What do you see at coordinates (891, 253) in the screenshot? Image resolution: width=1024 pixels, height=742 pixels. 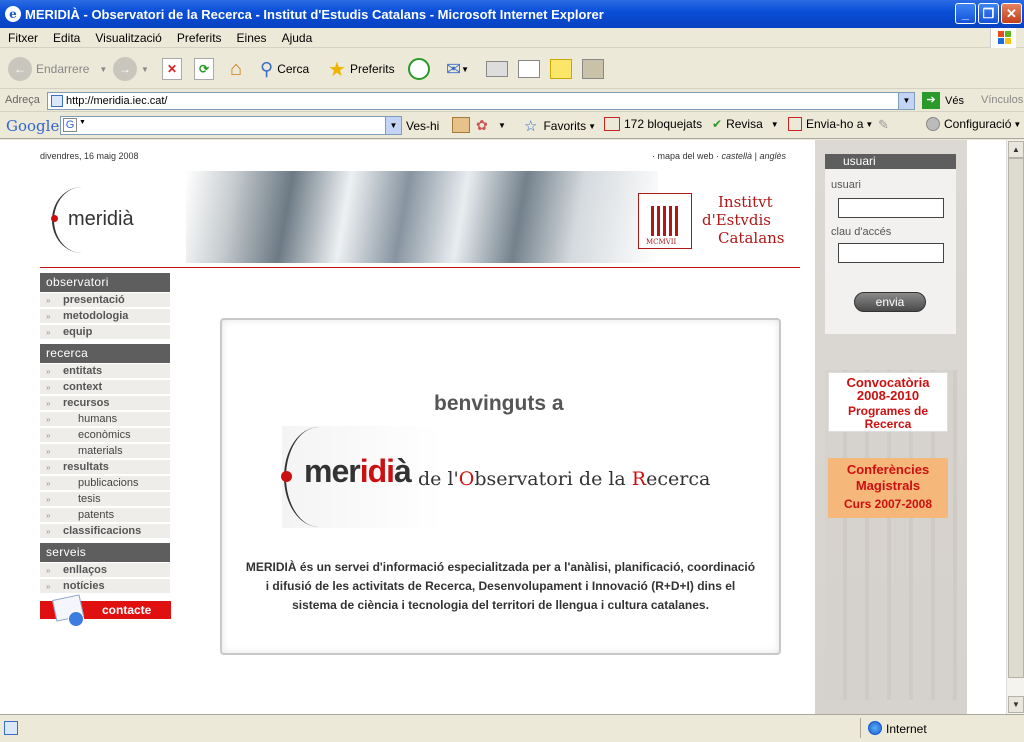 I see `password-input` at bounding box center [891, 253].